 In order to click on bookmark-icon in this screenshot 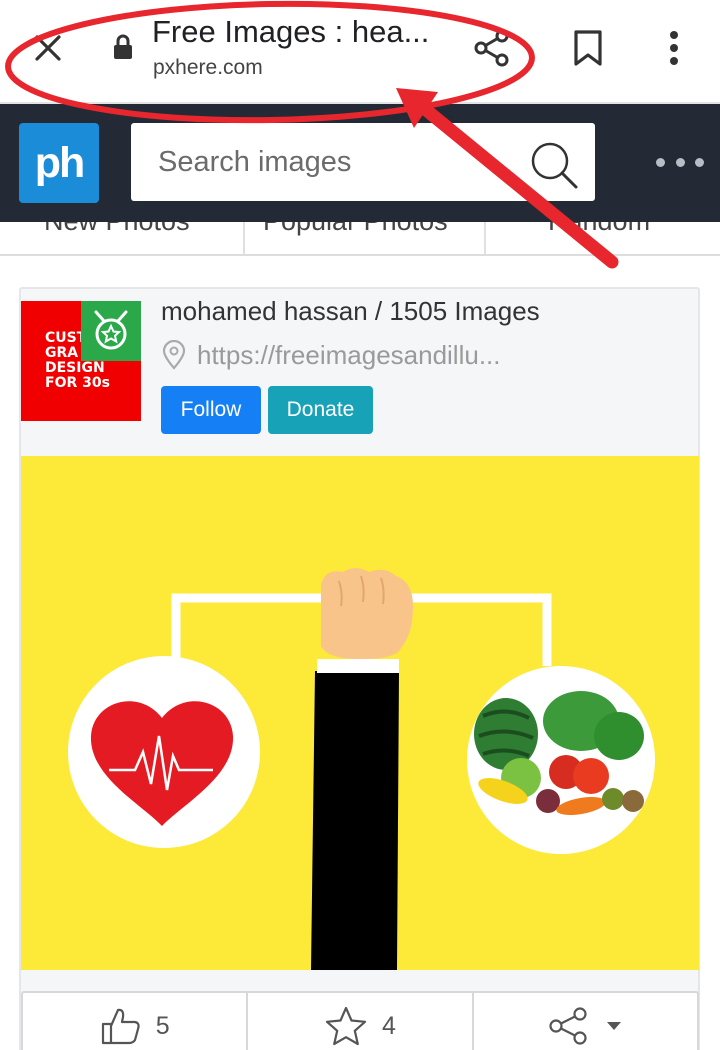, I will do `click(588, 48)`.